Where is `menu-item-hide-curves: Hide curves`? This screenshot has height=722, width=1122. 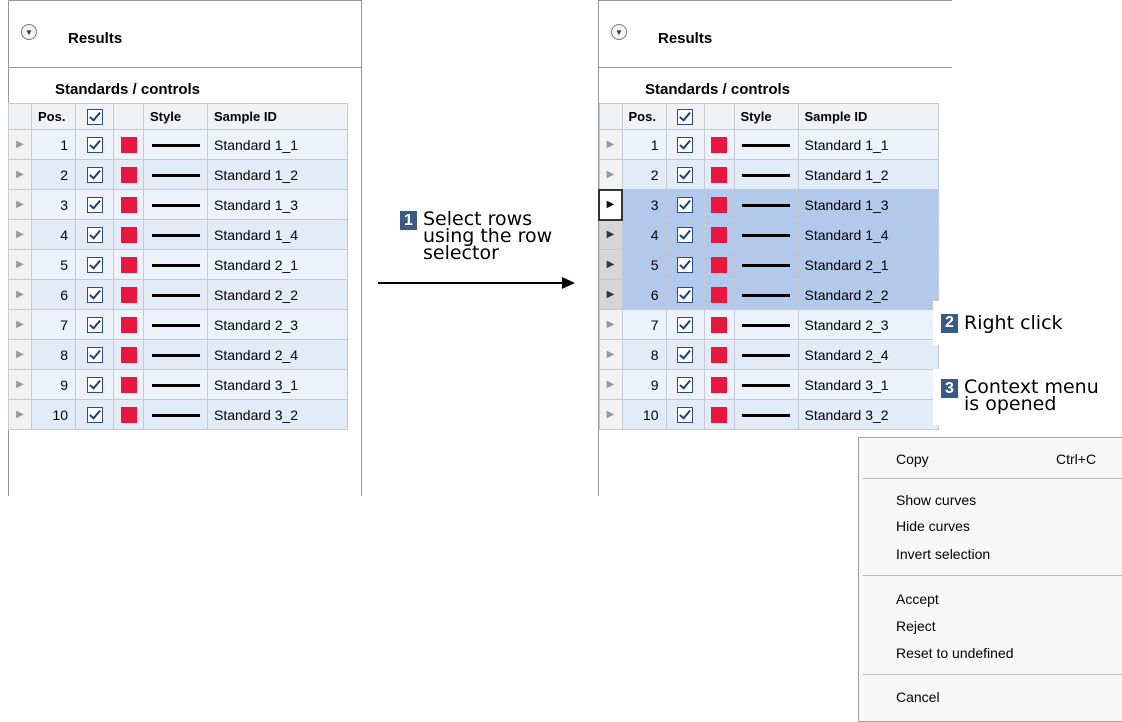
menu-item-hide-curves: Hide curves is located at coordinates (933, 526).